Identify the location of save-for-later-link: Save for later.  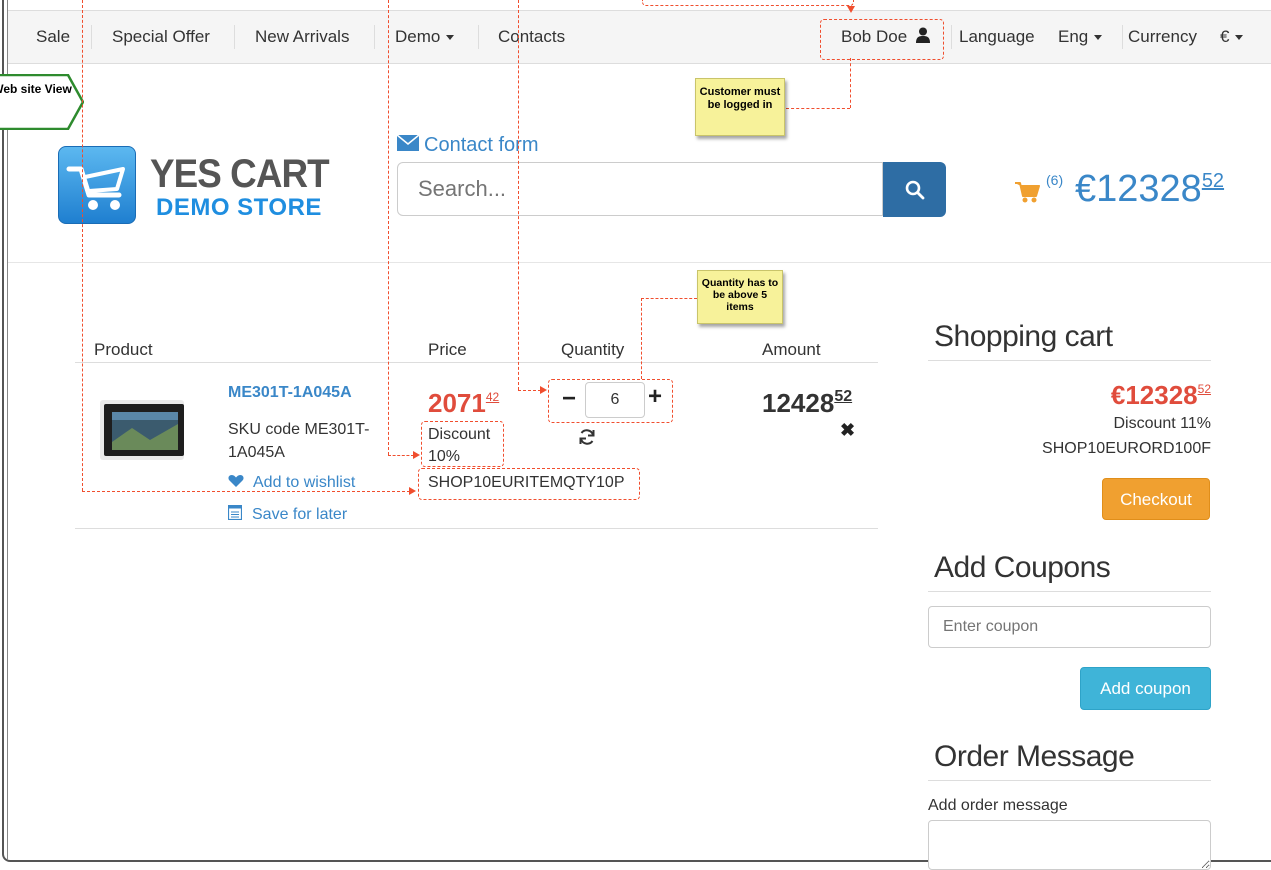
(287, 514).